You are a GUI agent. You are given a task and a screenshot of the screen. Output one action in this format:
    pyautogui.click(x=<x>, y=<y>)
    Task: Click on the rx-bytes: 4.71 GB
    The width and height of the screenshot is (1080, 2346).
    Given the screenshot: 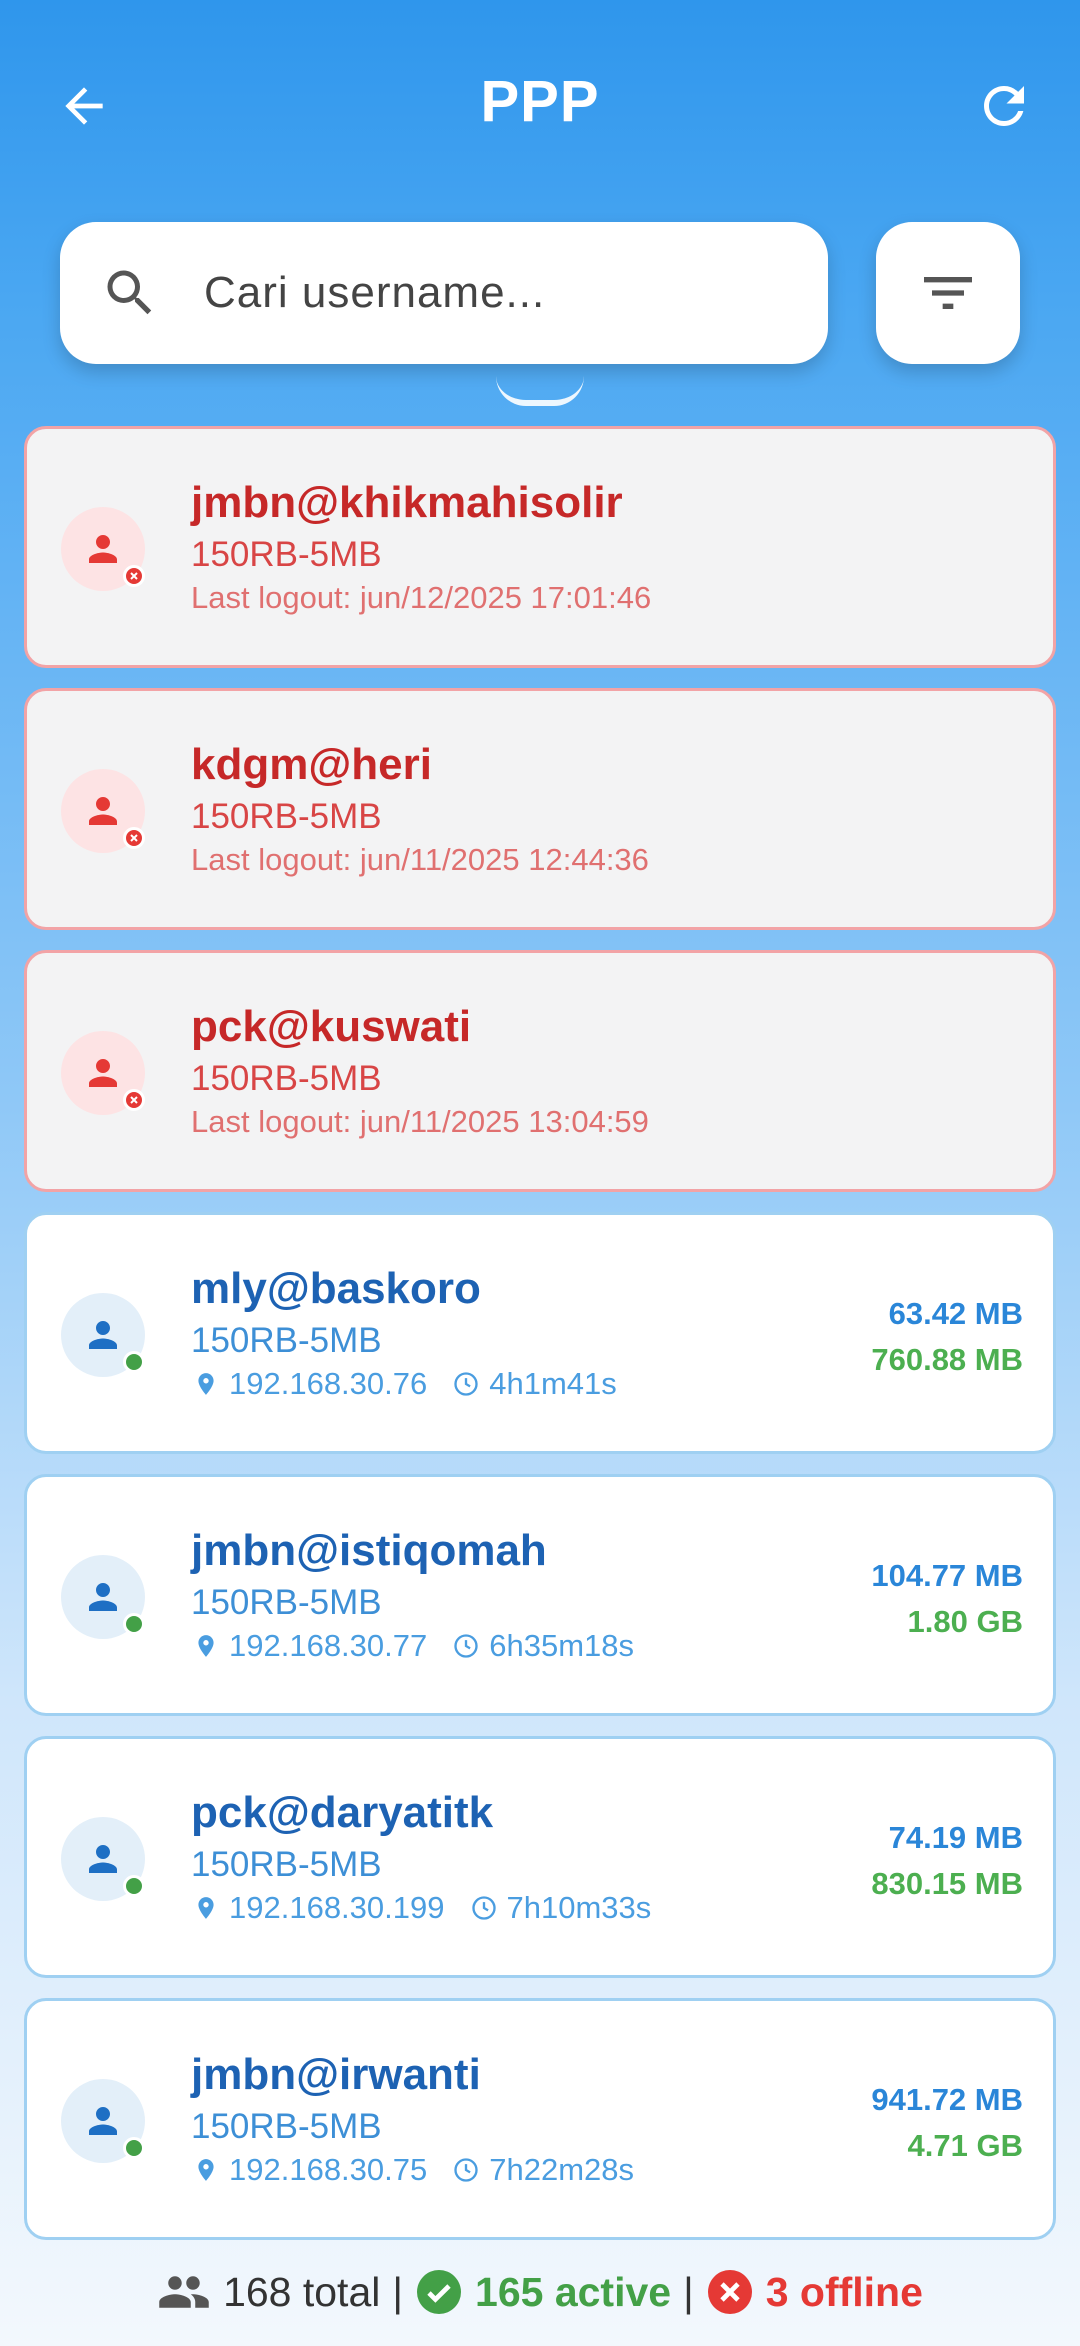 What is the action you would take?
    pyautogui.click(x=965, y=2145)
    